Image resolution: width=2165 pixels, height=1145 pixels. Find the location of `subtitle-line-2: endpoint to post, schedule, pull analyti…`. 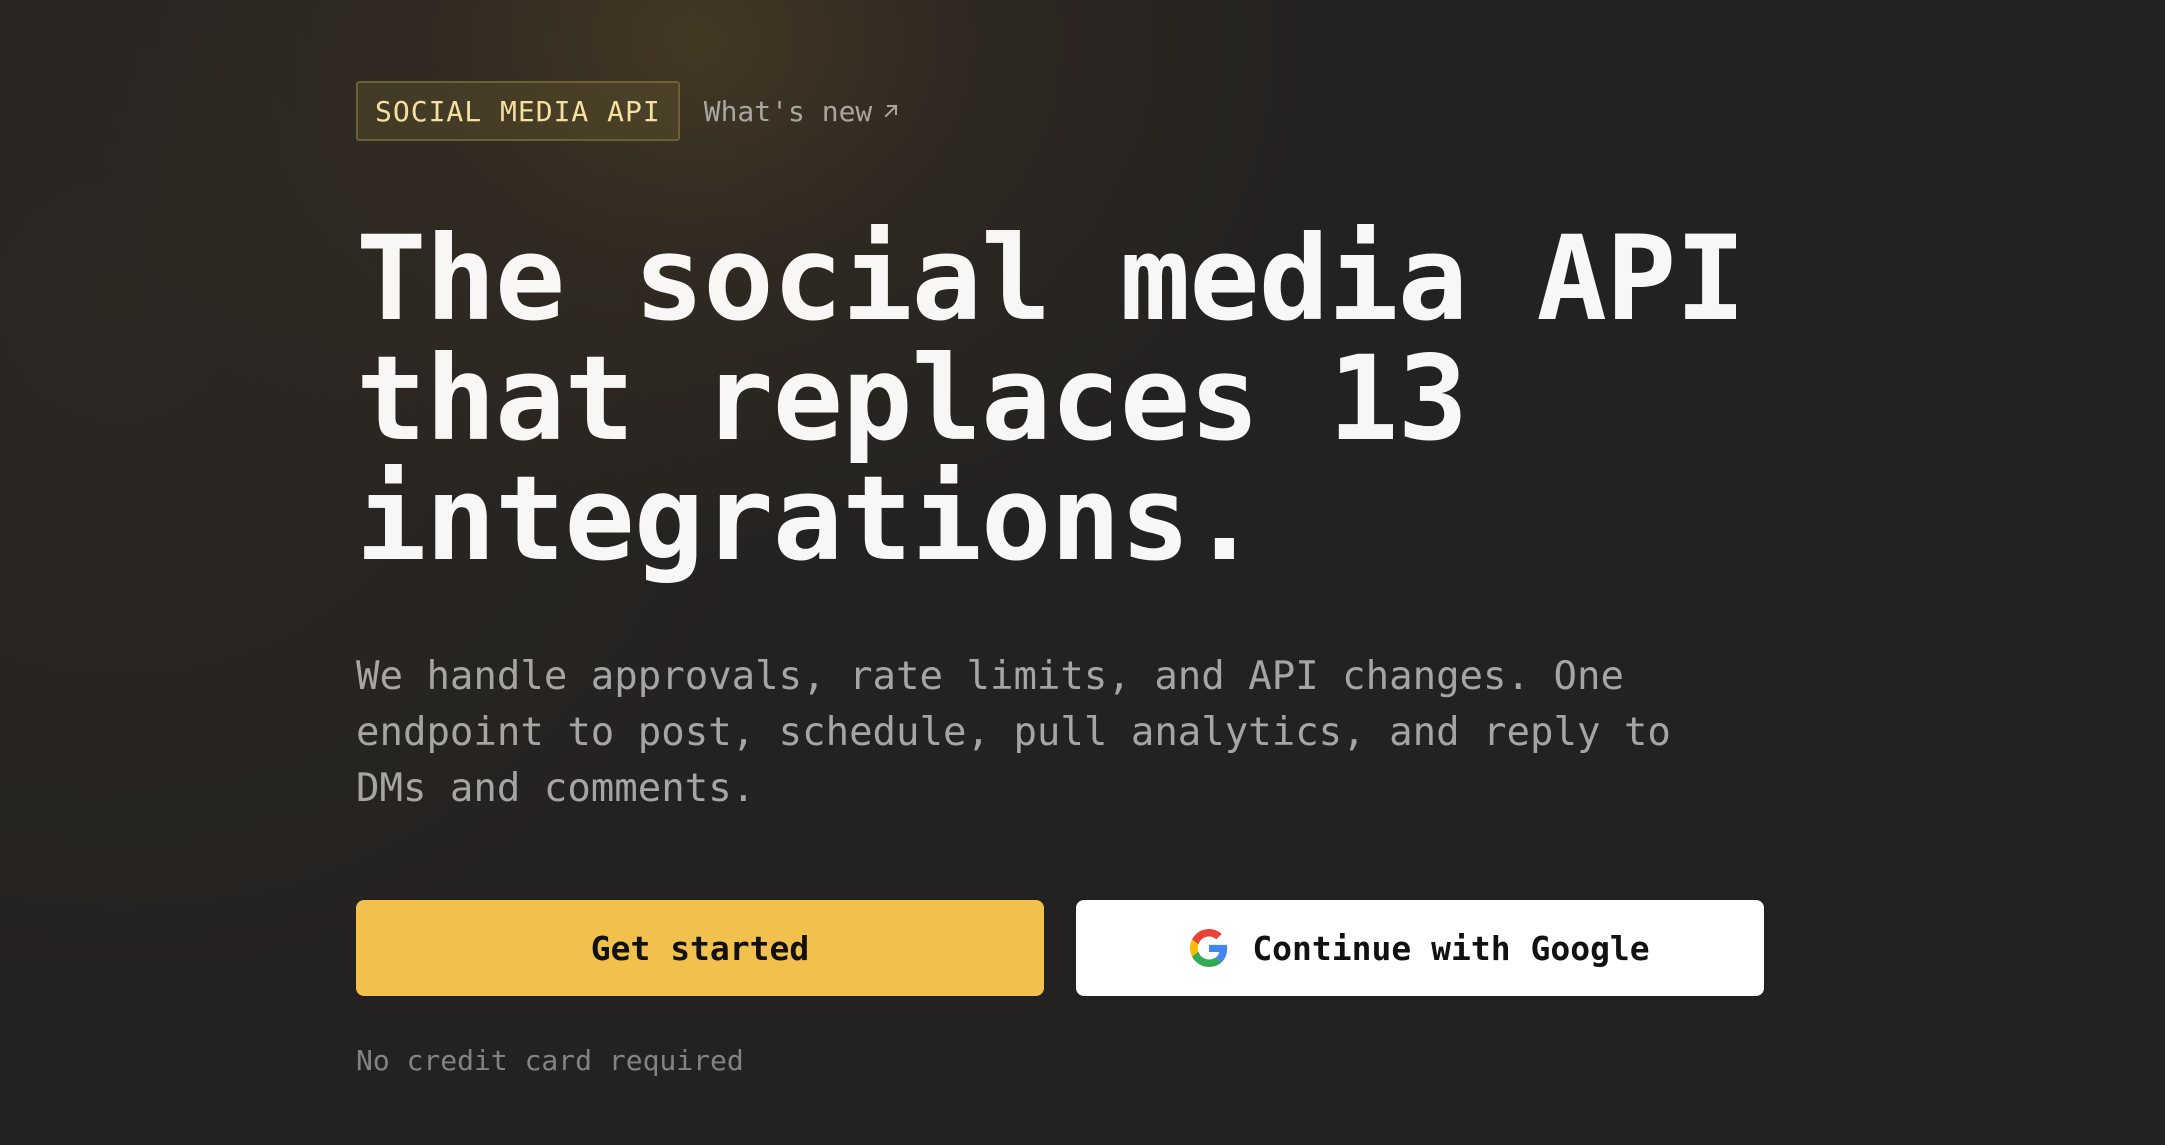

subtitle-line-2: endpoint to post, schedule, pull analyti… is located at coordinates (1013, 732).